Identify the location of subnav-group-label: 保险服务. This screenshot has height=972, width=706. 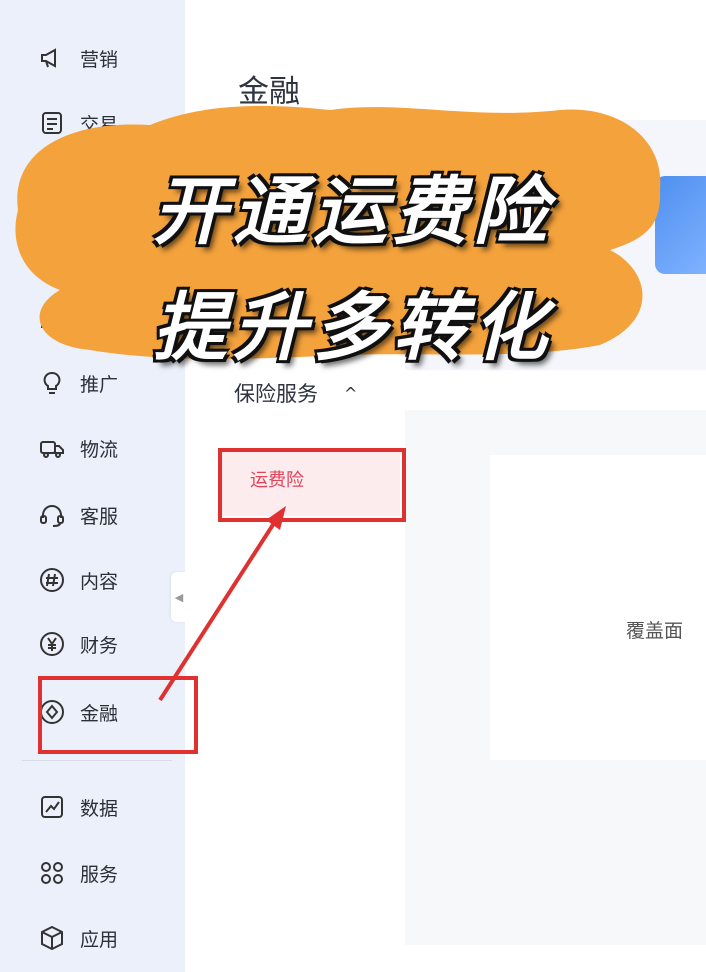
(276, 394).